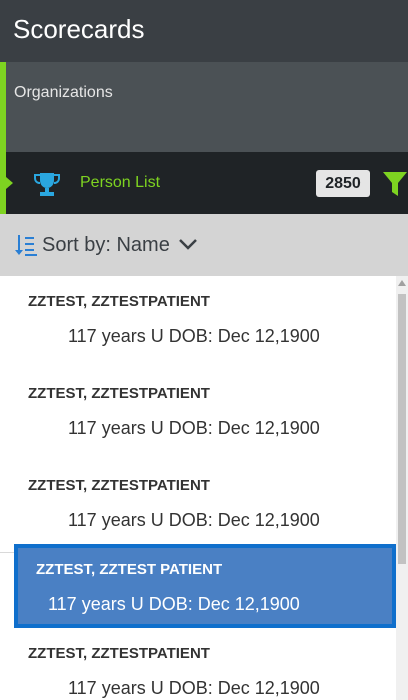 The image size is (408, 700). I want to click on person-list-label: Person List, so click(120, 183).